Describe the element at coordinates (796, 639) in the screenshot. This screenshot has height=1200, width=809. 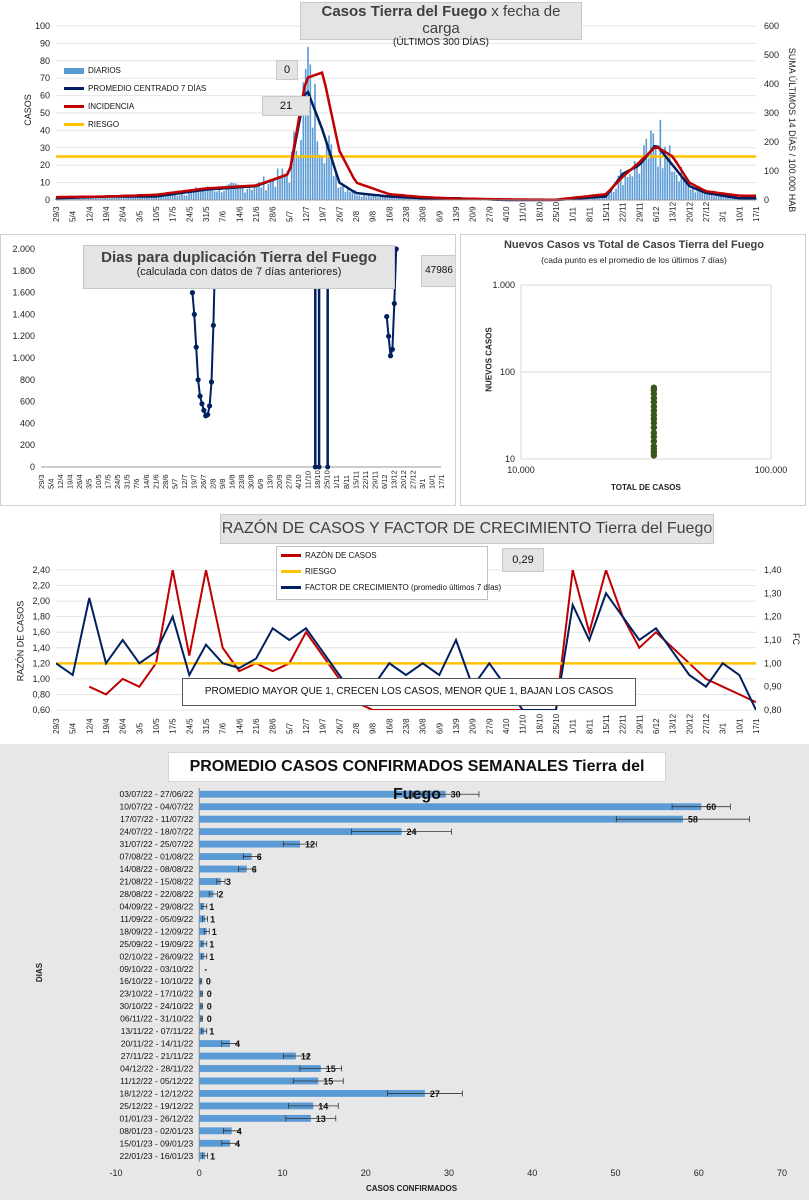
I see `ratio-y2-label: FC` at that location.